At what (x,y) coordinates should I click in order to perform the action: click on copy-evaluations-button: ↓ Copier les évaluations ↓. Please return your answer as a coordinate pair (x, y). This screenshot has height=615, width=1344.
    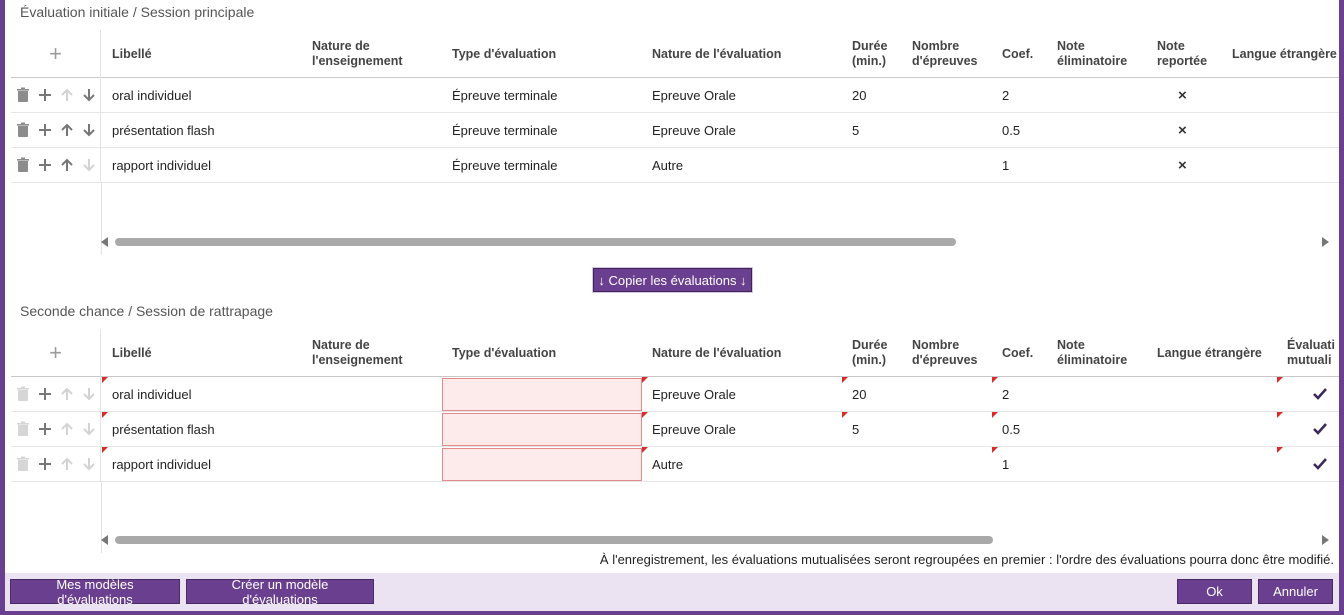
    Looking at the image, I should click on (672, 280).